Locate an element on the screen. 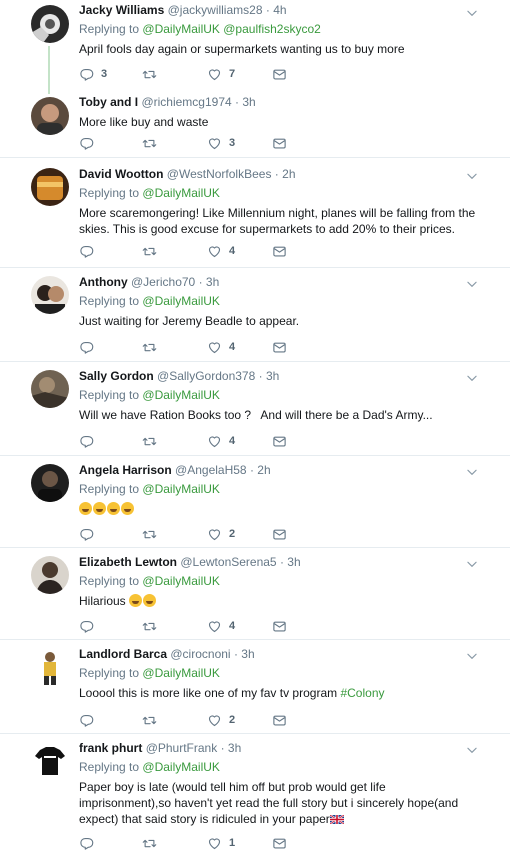  author-handle: @jackywilliams28 is located at coordinates (215, 10).